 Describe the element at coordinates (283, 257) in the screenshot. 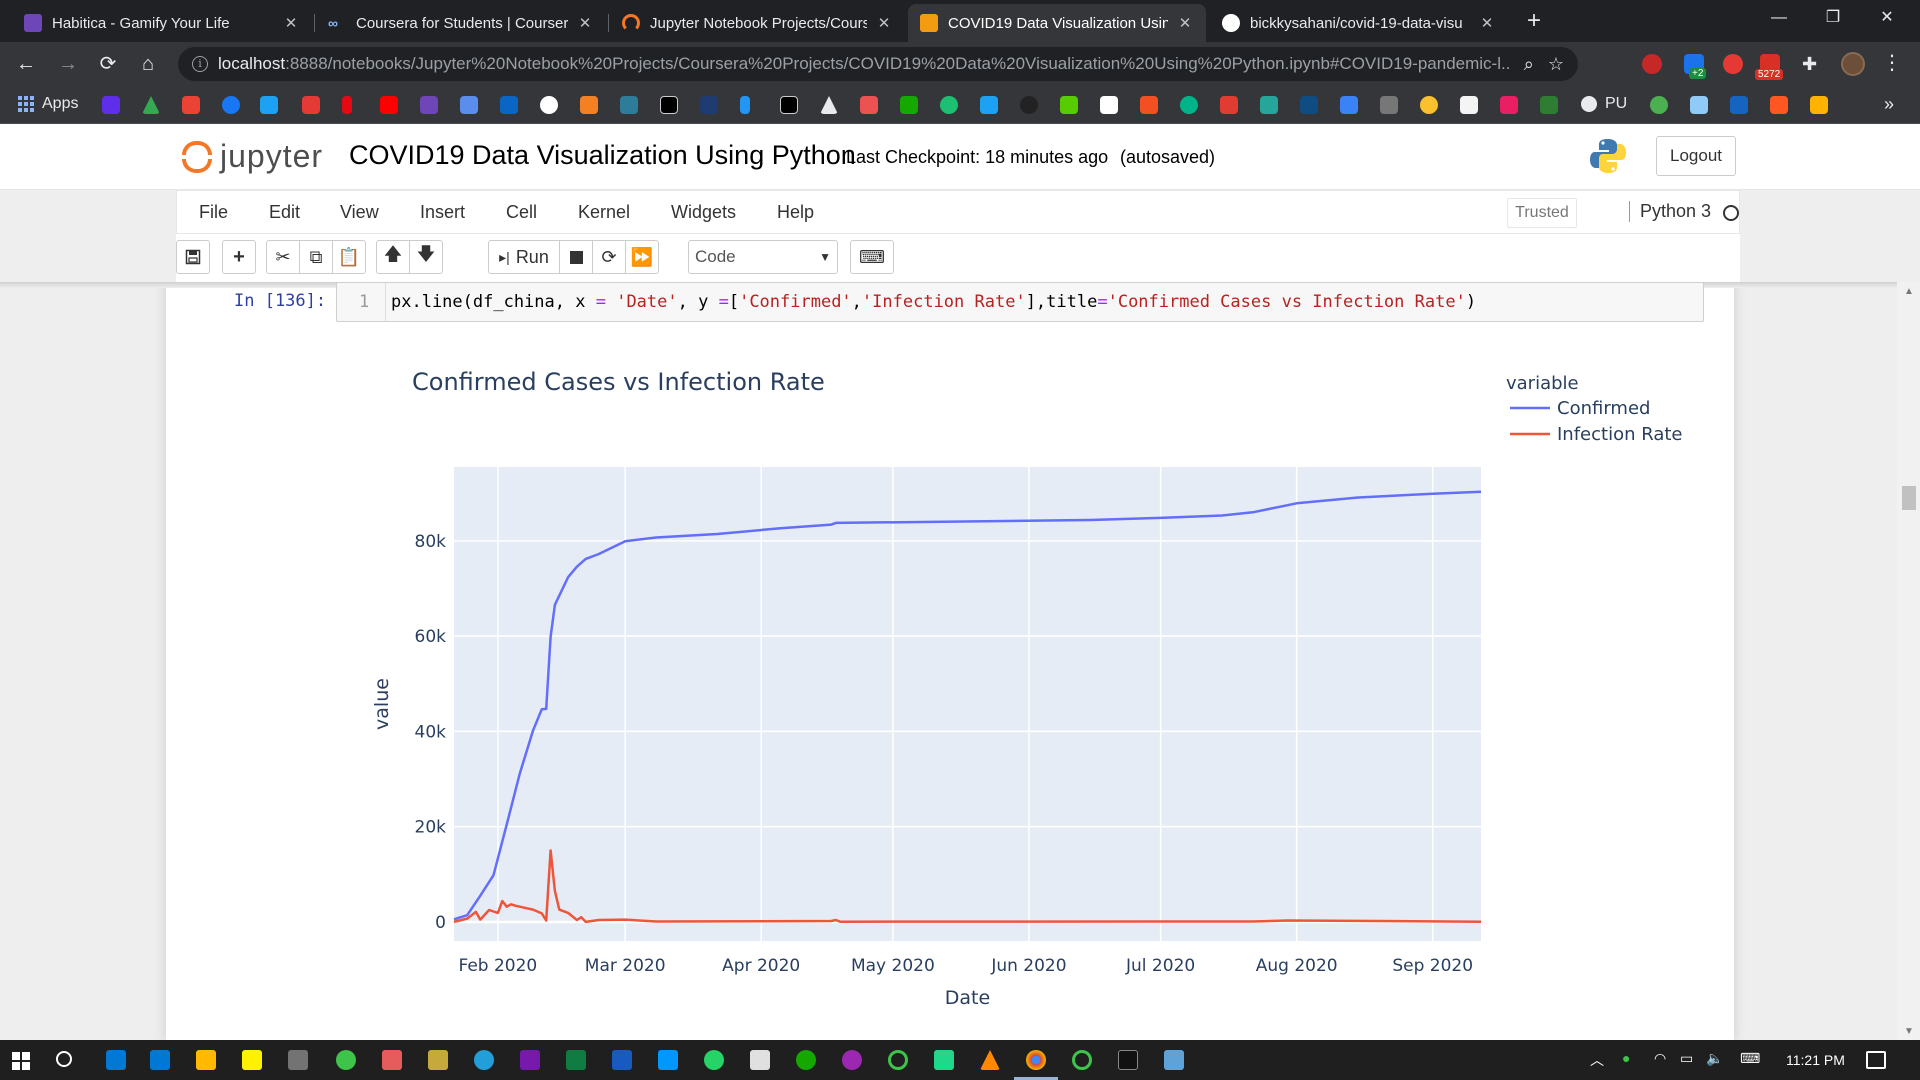

I see `cut-button: ✂` at that location.